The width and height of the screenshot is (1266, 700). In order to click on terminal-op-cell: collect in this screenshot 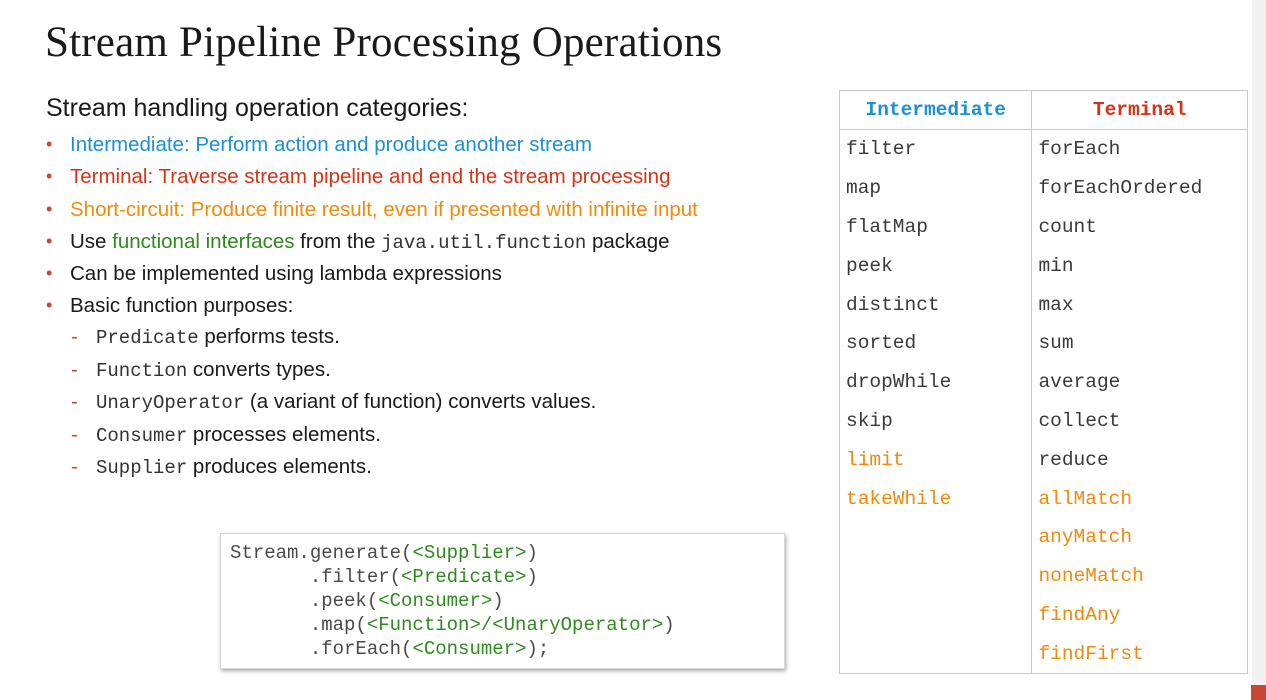, I will do `click(1139, 421)`.